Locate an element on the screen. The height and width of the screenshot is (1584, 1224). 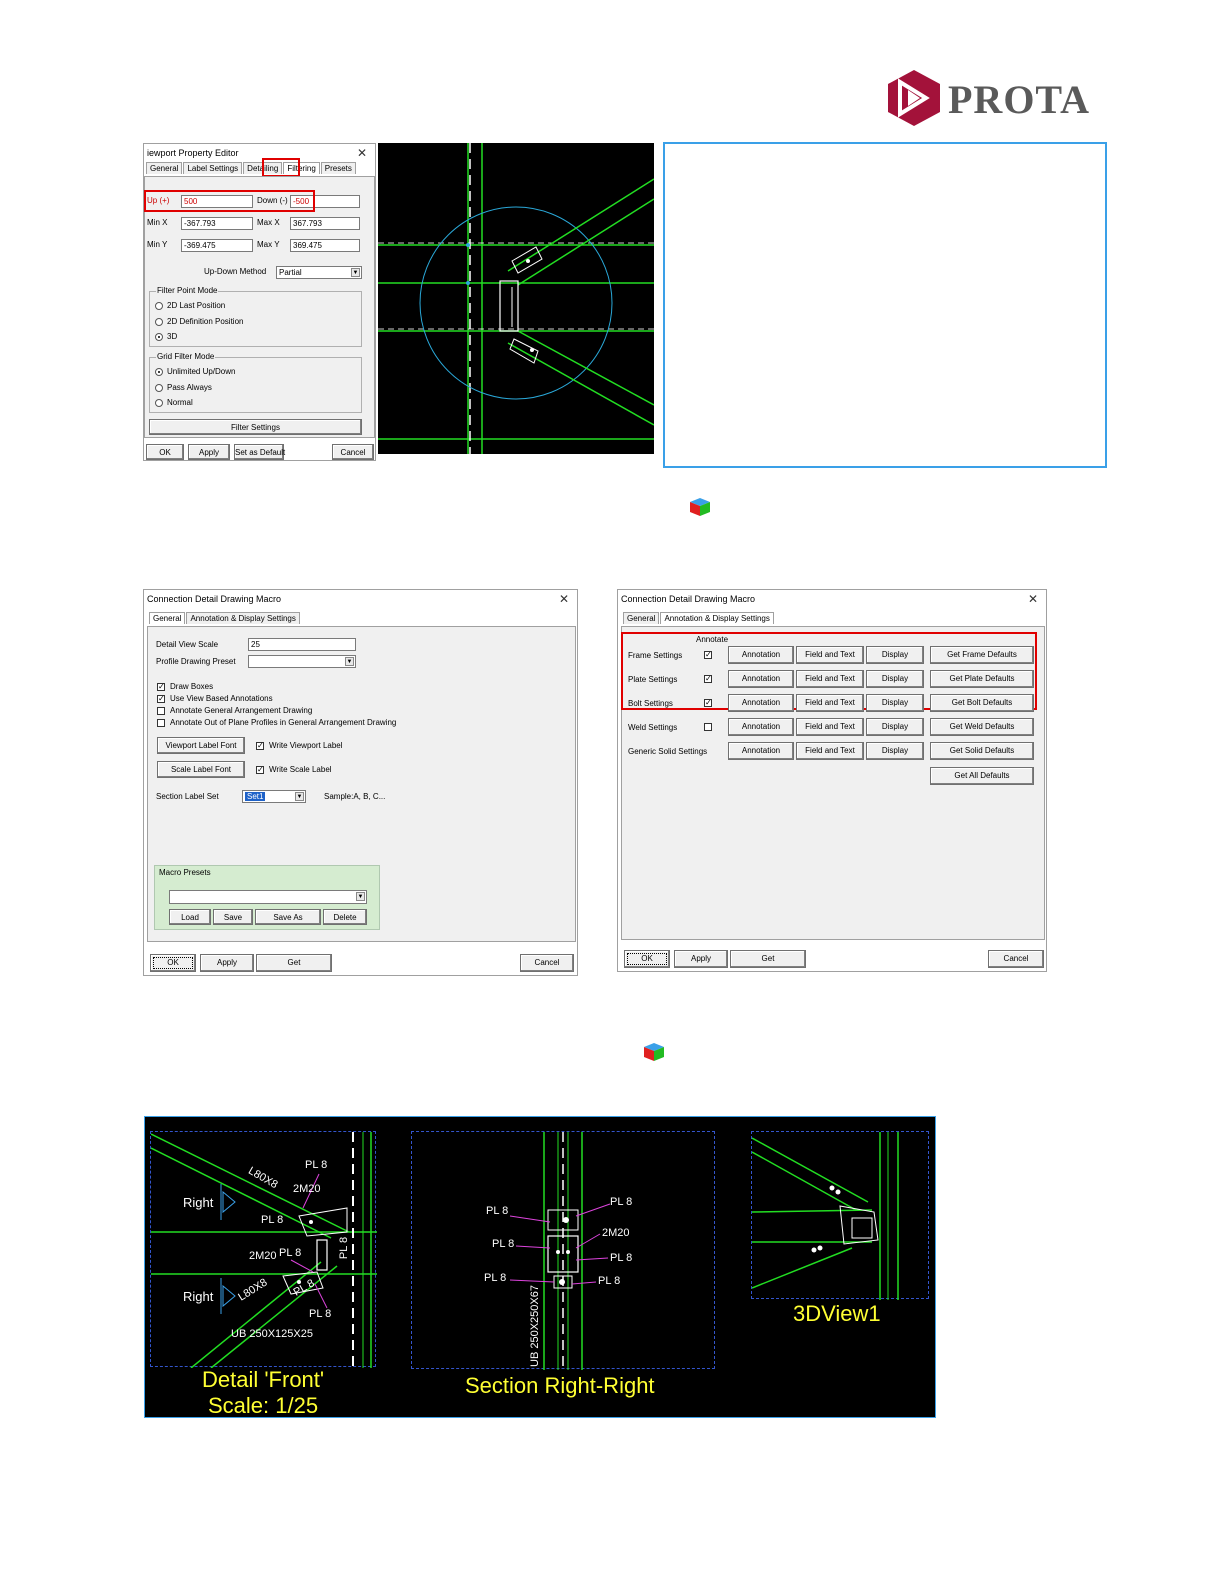
tab-presets: Presets is located at coordinates (338, 168).